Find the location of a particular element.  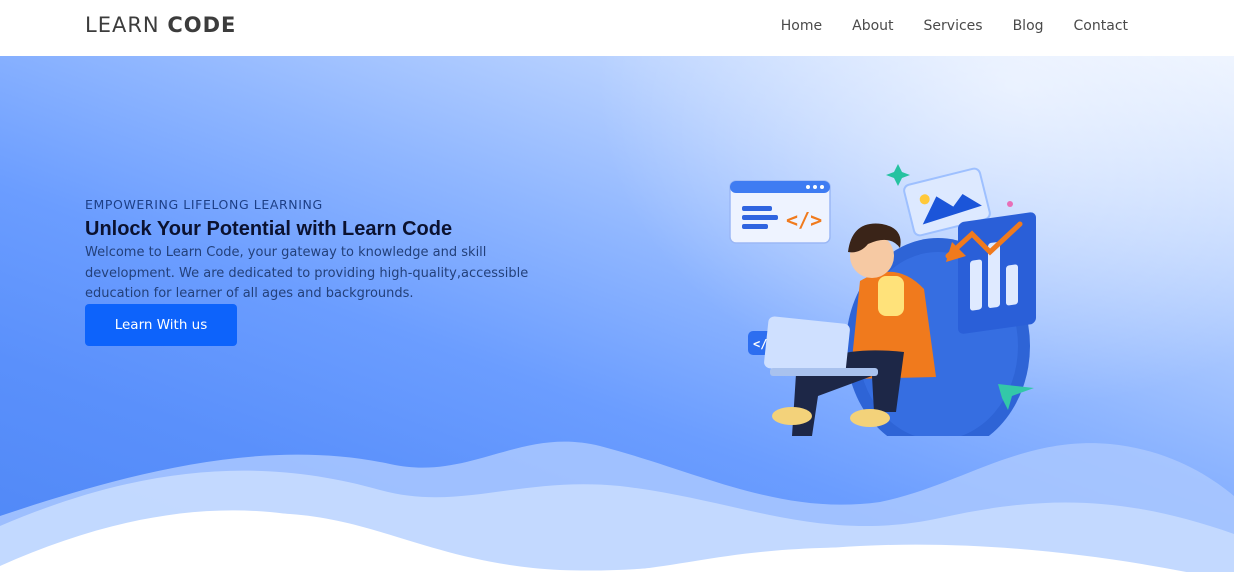

nav-link-services: Services is located at coordinates (953, 26).